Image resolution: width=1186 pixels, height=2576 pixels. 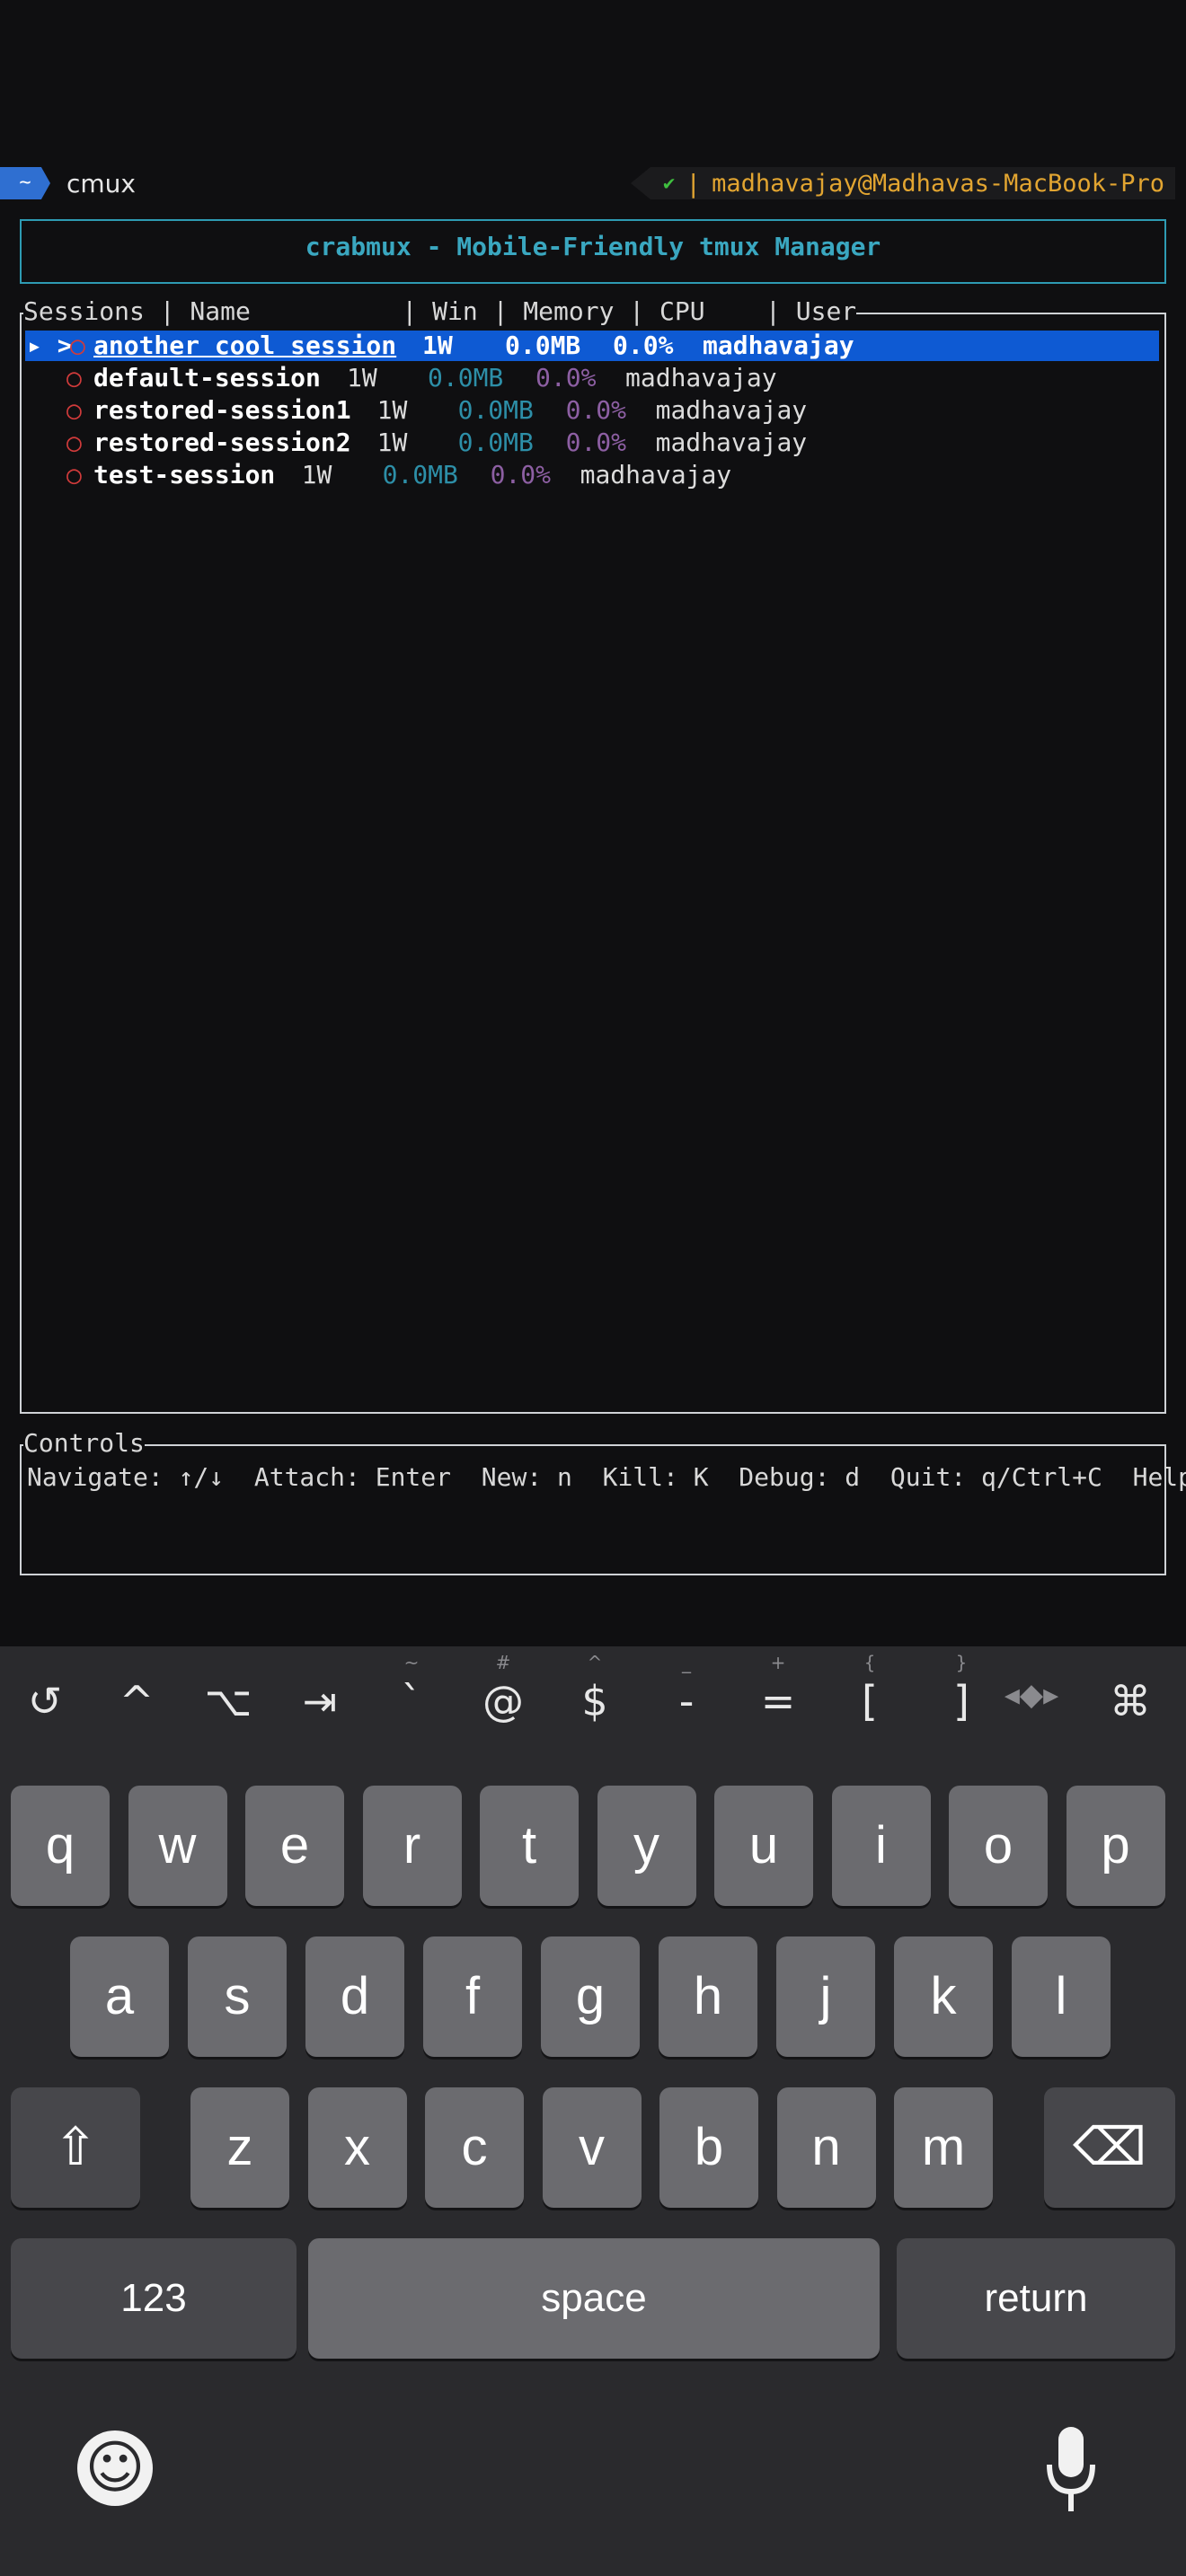 I want to click on return-key: return, so click(x=1036, y=2298).